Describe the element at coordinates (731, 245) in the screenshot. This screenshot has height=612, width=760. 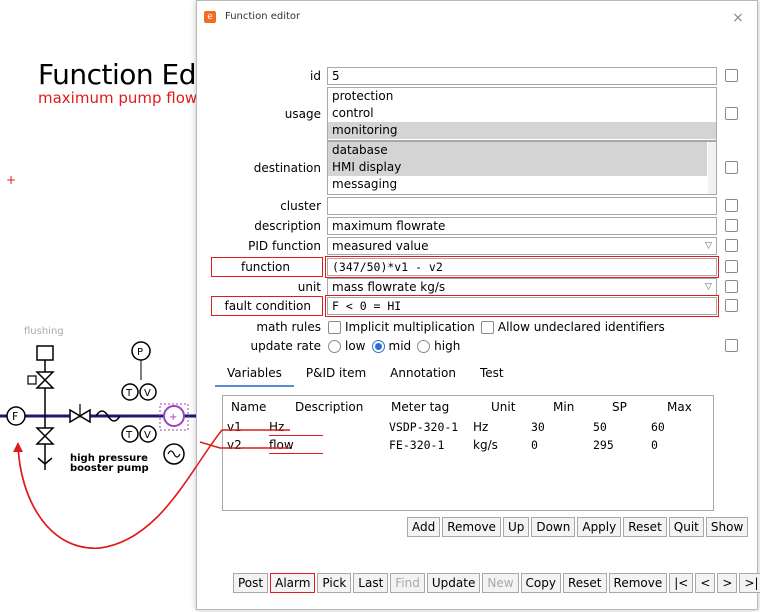
I see `pid-function-checkbox` at that location.